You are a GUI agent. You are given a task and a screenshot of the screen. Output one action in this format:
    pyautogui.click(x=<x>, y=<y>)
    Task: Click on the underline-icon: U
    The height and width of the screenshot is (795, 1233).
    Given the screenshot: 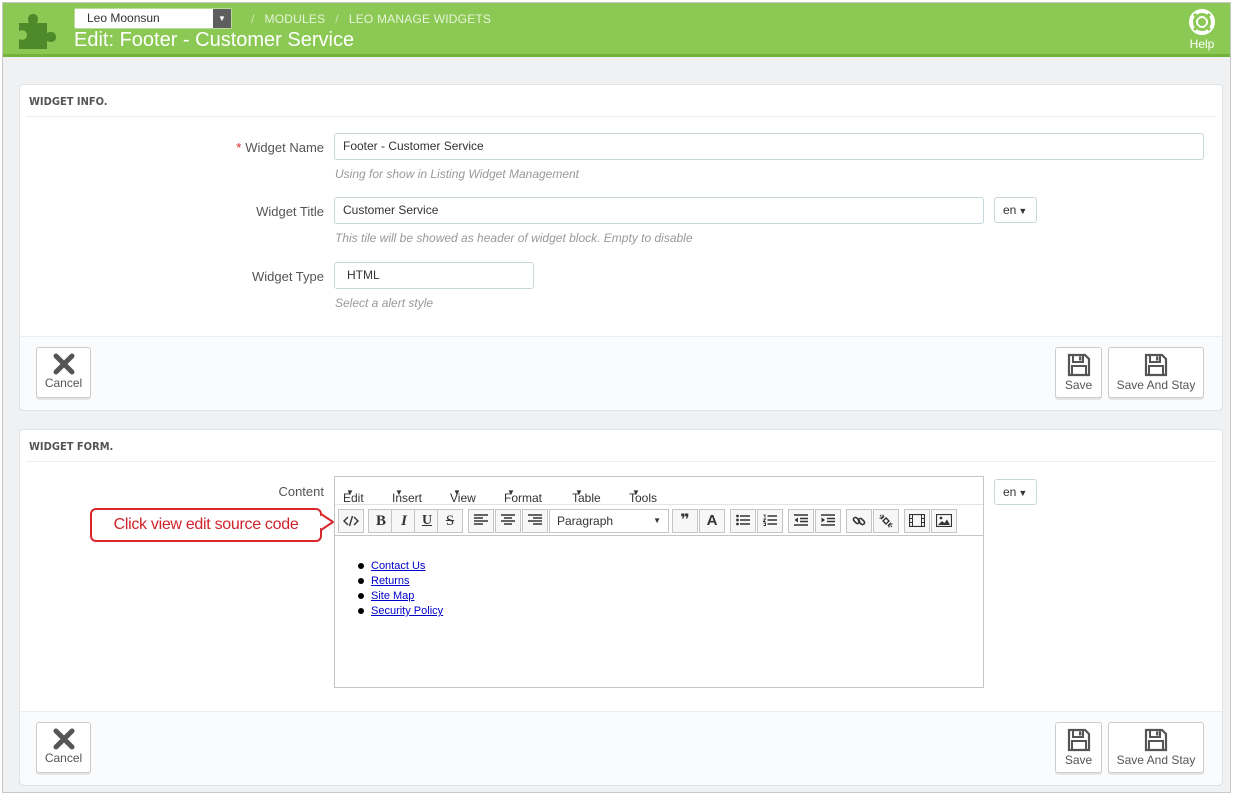 What is the action you would take?
    pyautogui.click(x=427, y=520)
    